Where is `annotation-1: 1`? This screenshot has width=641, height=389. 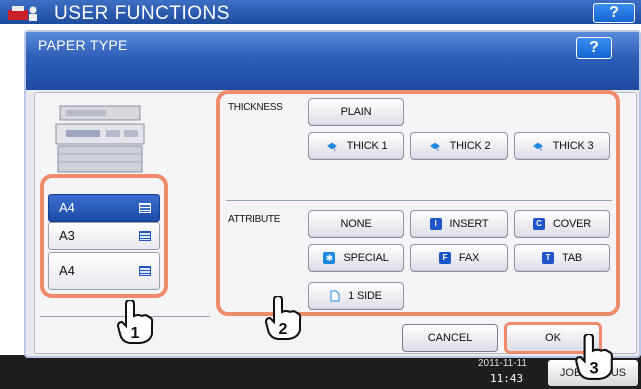
annotation-1: 1 is located at coordinates (135, 333).